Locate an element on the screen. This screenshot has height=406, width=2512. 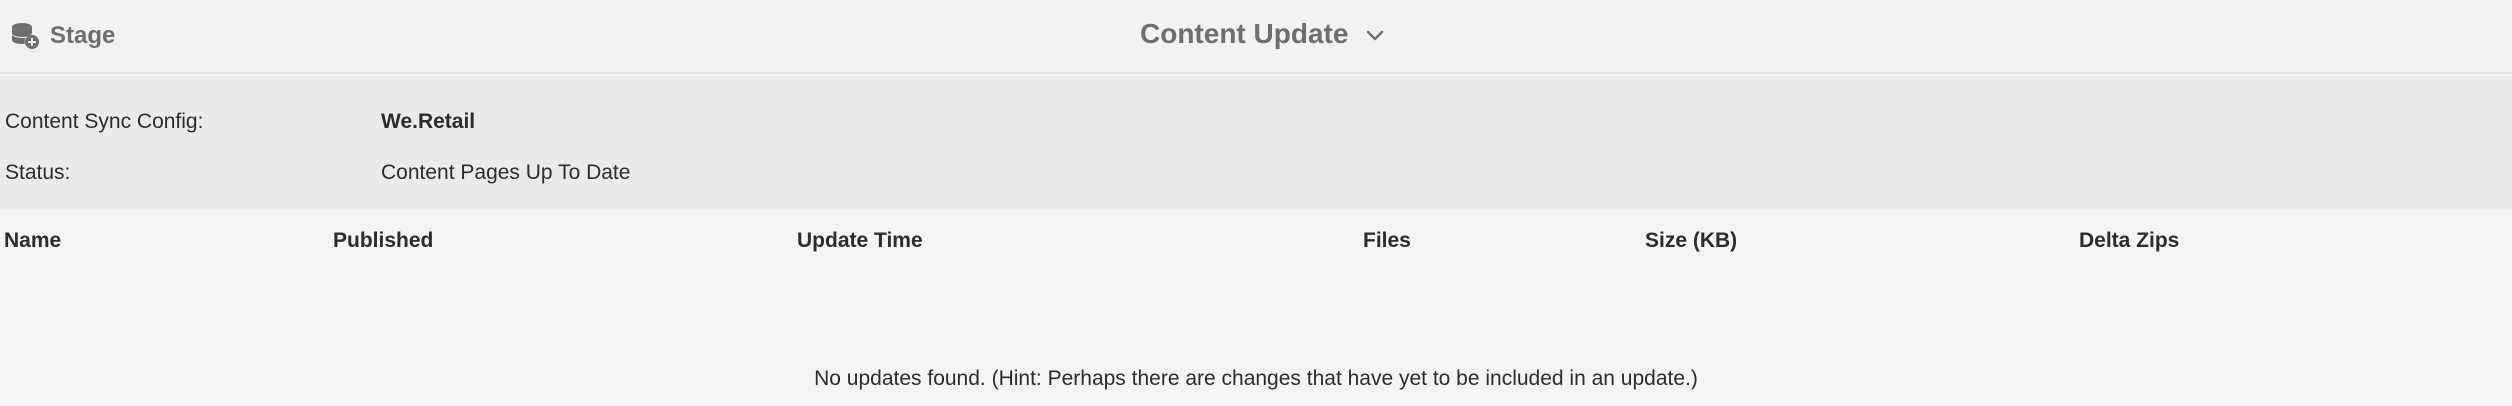
column-header-size: Size (KB) is located at coordinates (1691, 241).